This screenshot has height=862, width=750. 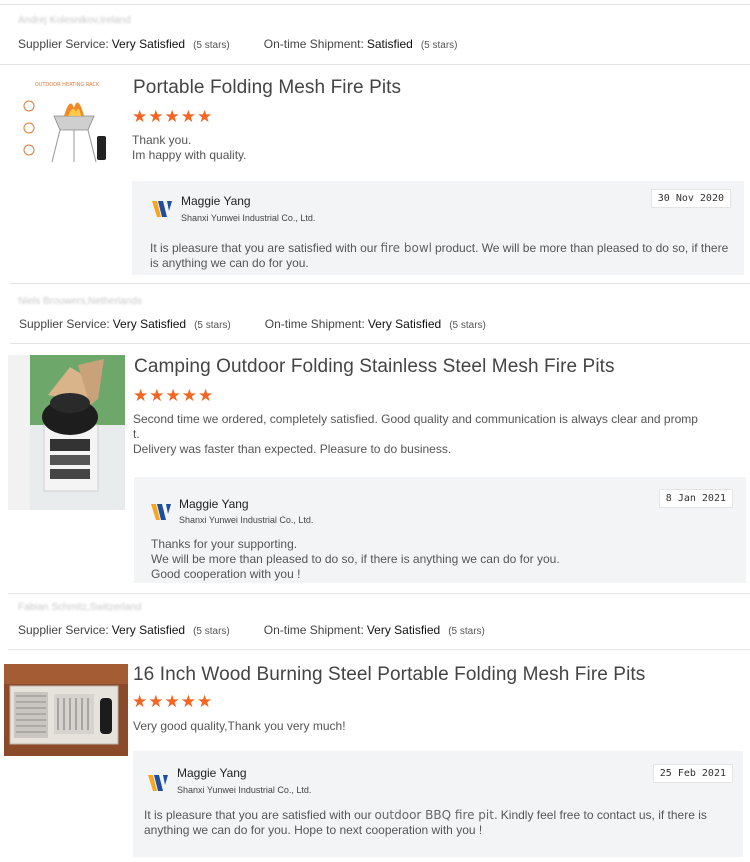 What do you see at coordinates (80, 301) in the screenshot?
I see `reviewer-name: Niels Brouwers,Netherlands` at bounding box center [80, 301].